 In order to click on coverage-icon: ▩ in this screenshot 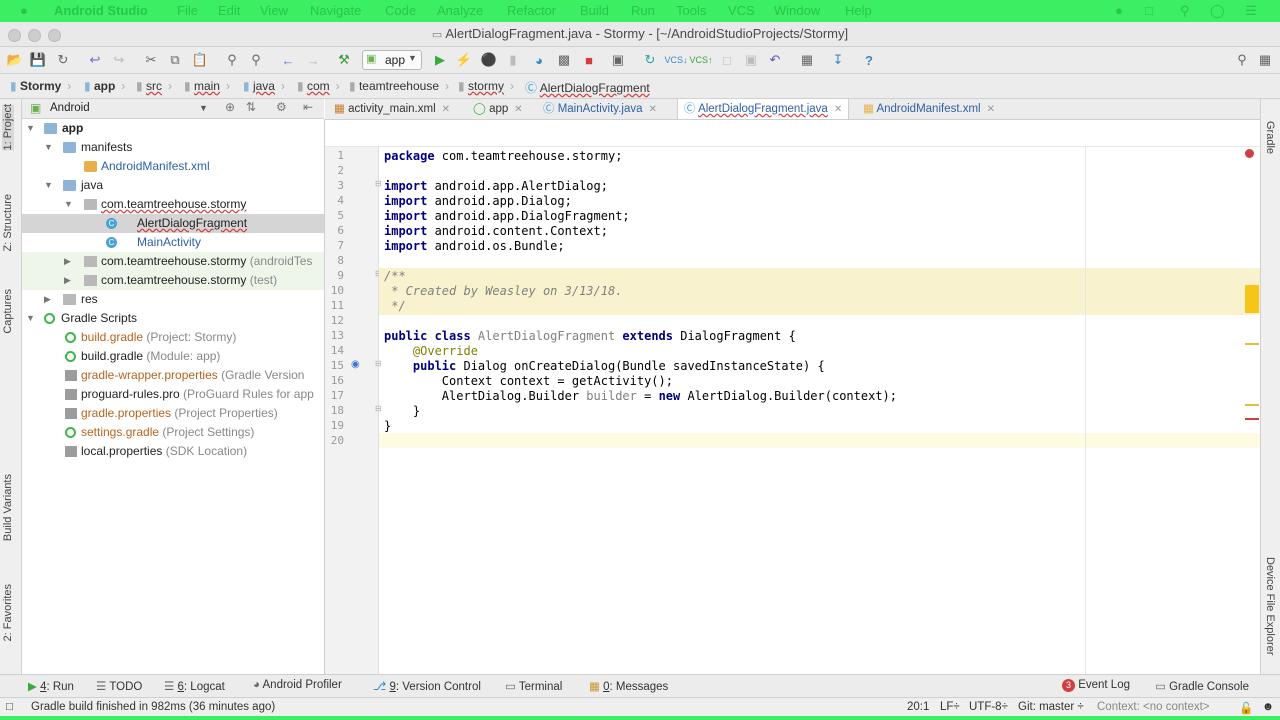, I will do `click(564, 60)`.